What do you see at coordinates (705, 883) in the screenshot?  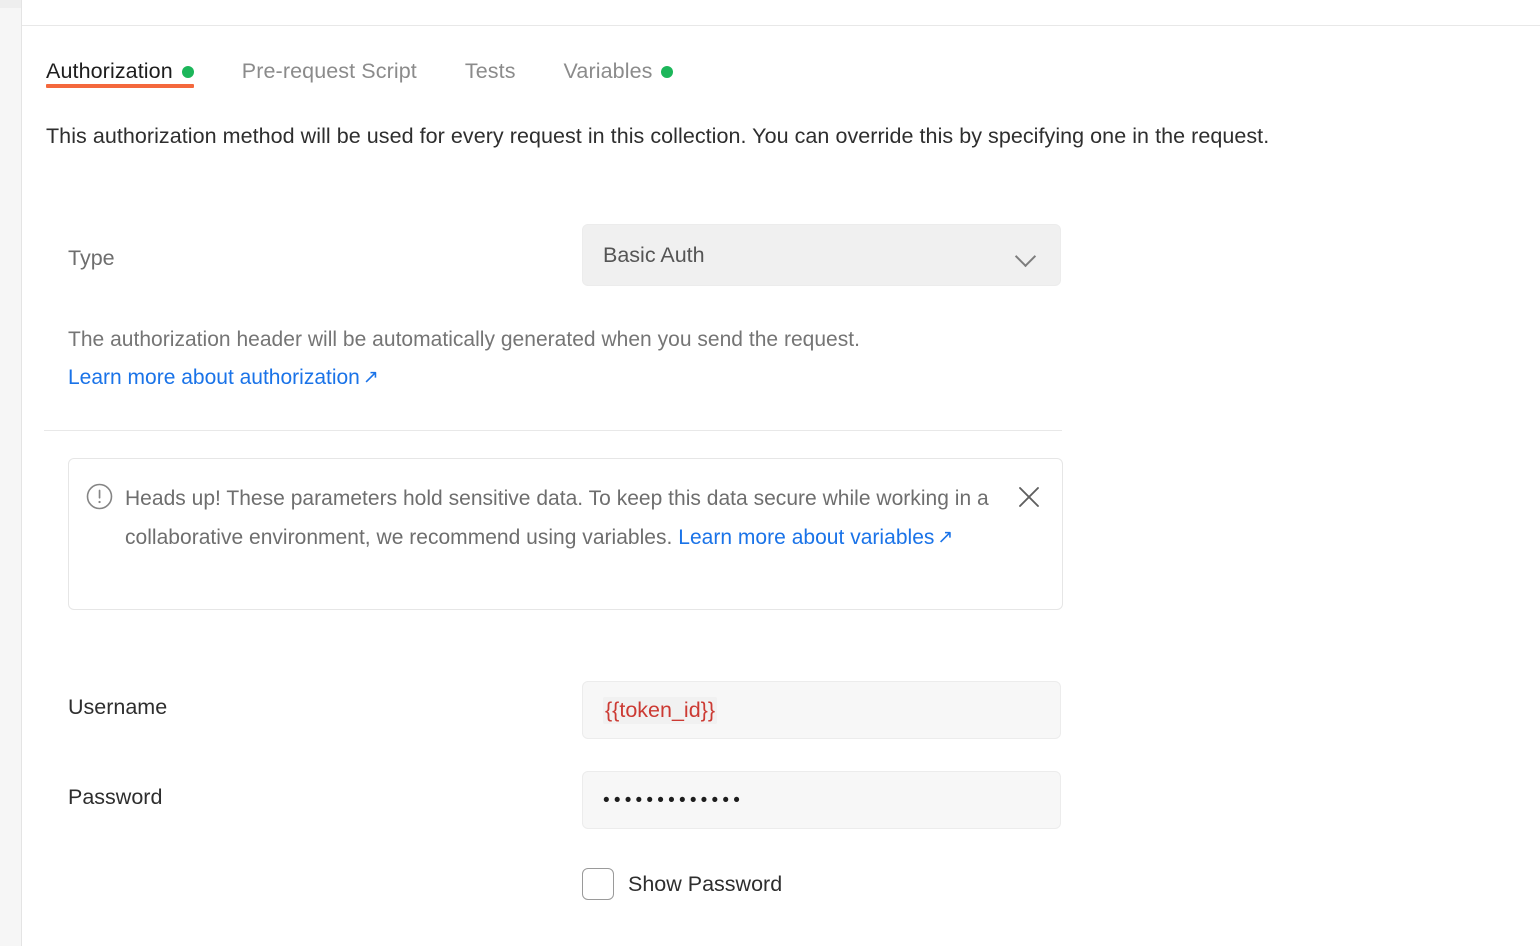 I see `show-password-label: Show Password` at bounding box center [705, 883].